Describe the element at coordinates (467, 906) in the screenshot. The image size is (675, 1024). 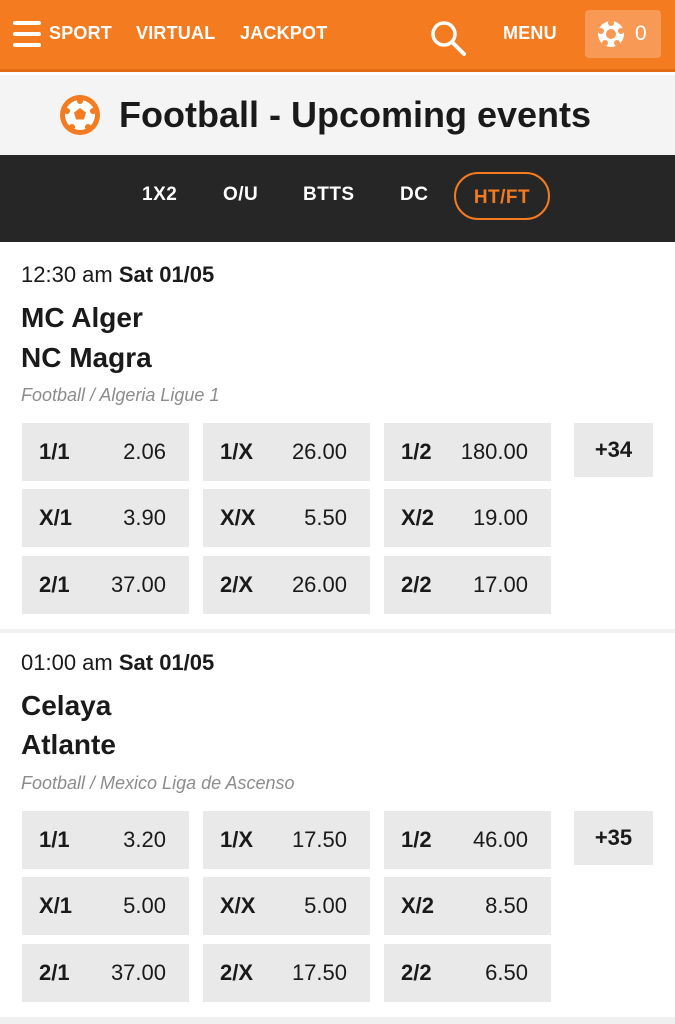
I see `odd-button: X/2 8.50` at that location.